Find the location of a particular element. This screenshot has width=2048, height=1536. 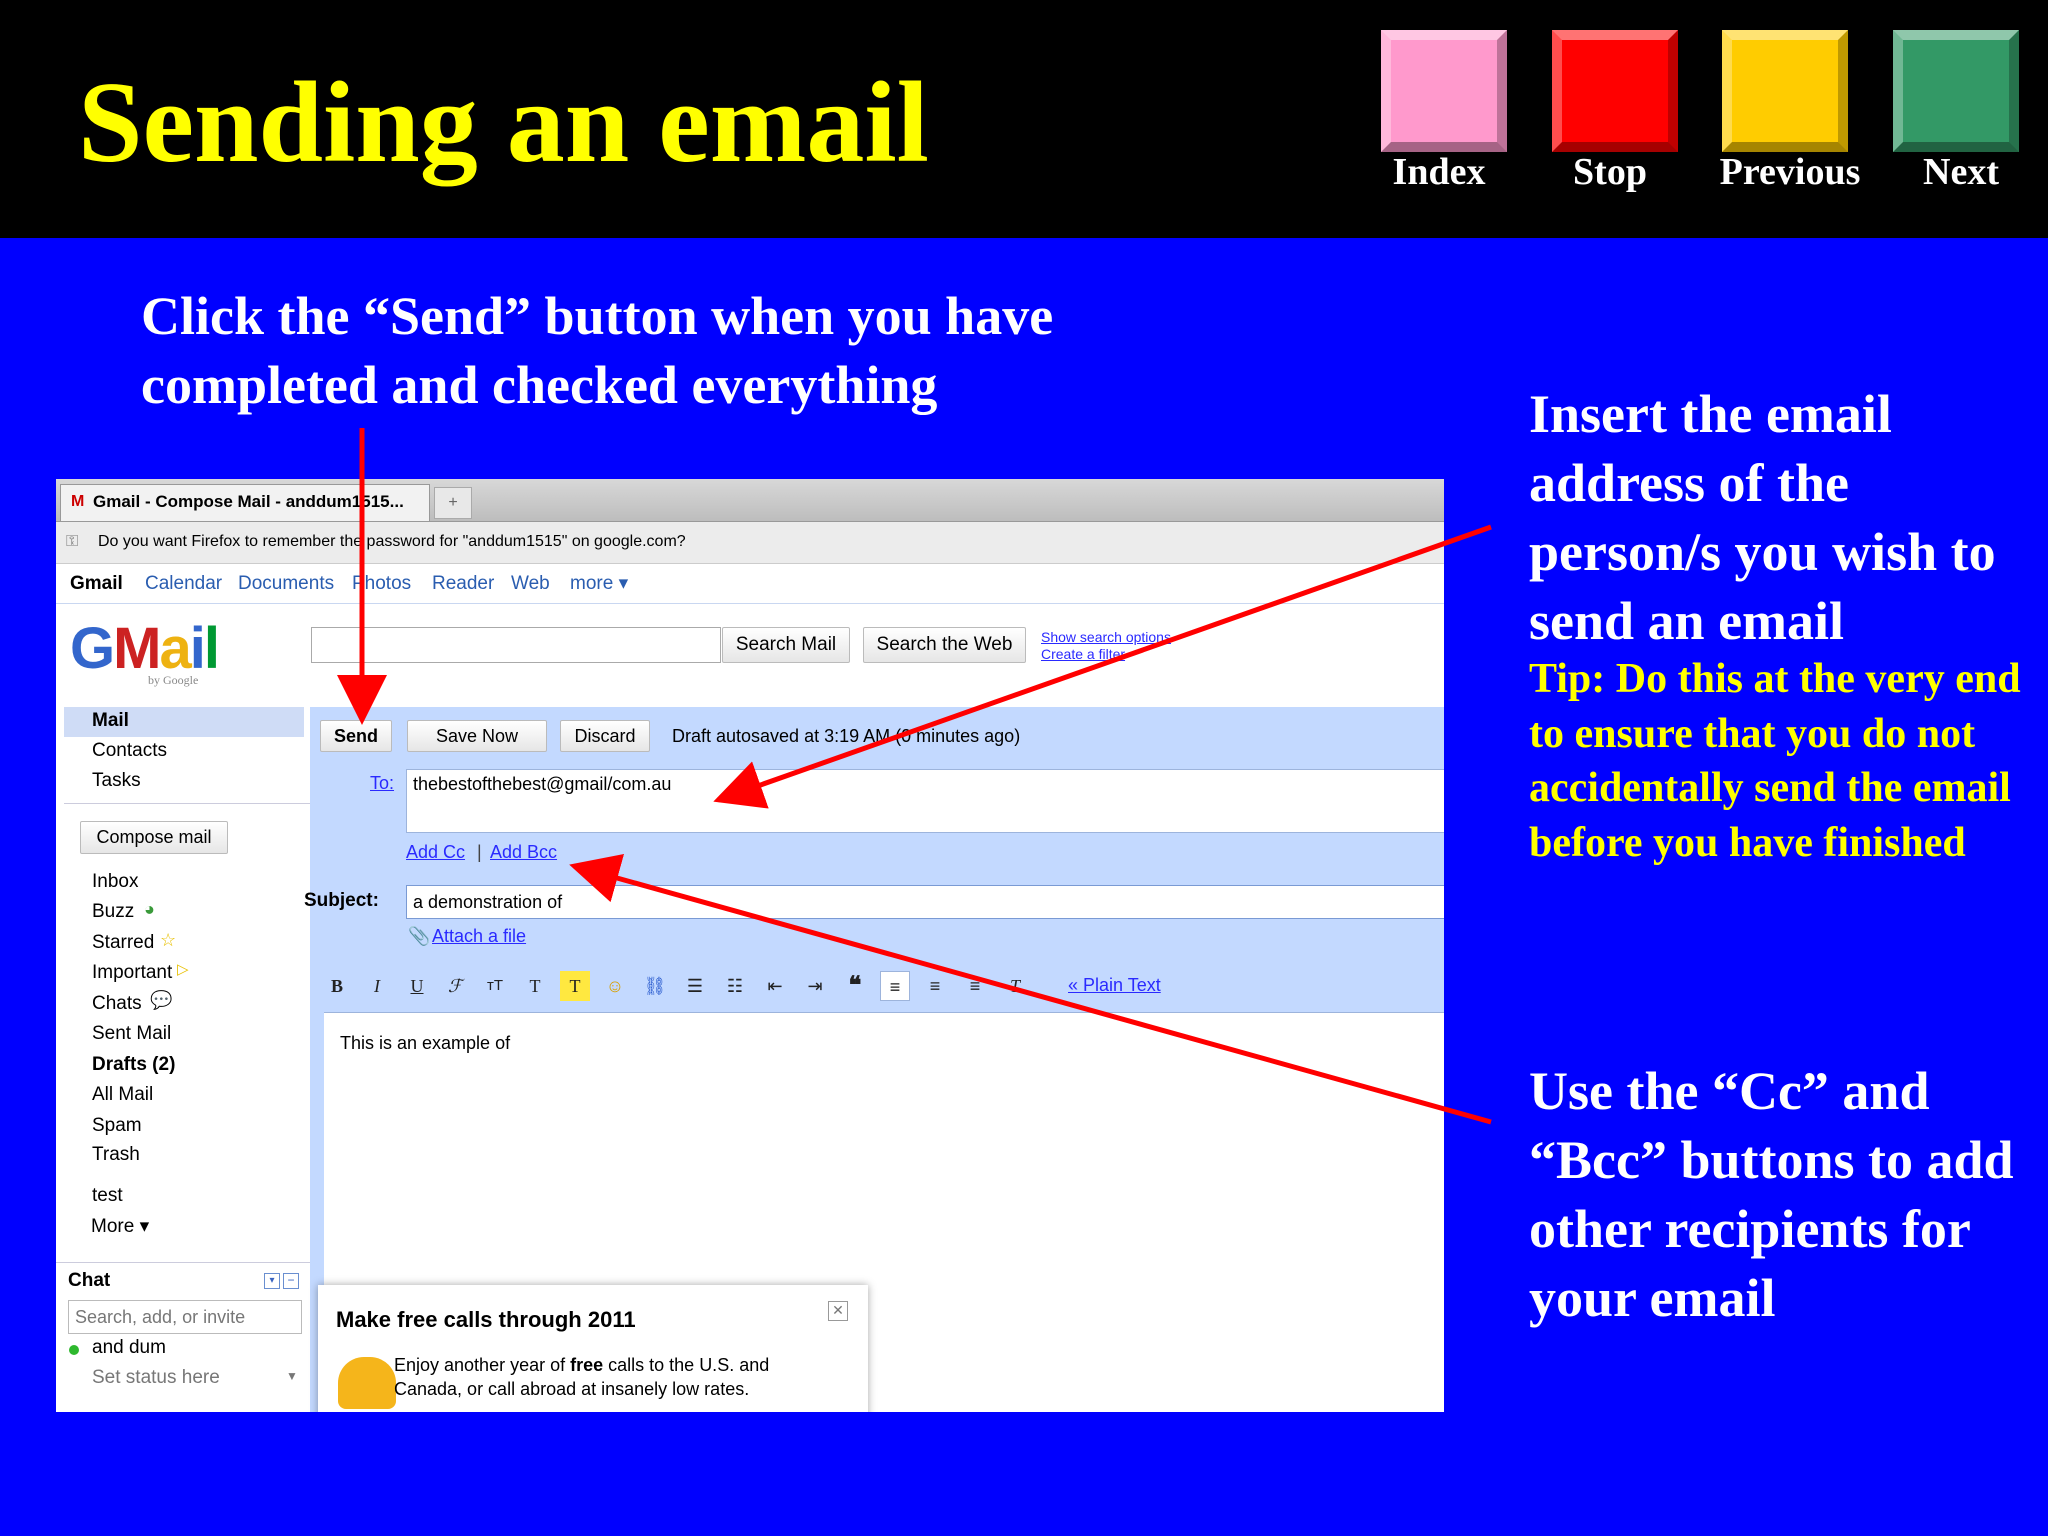

gbar-documents: Documents is located at coordinates (286, 584).